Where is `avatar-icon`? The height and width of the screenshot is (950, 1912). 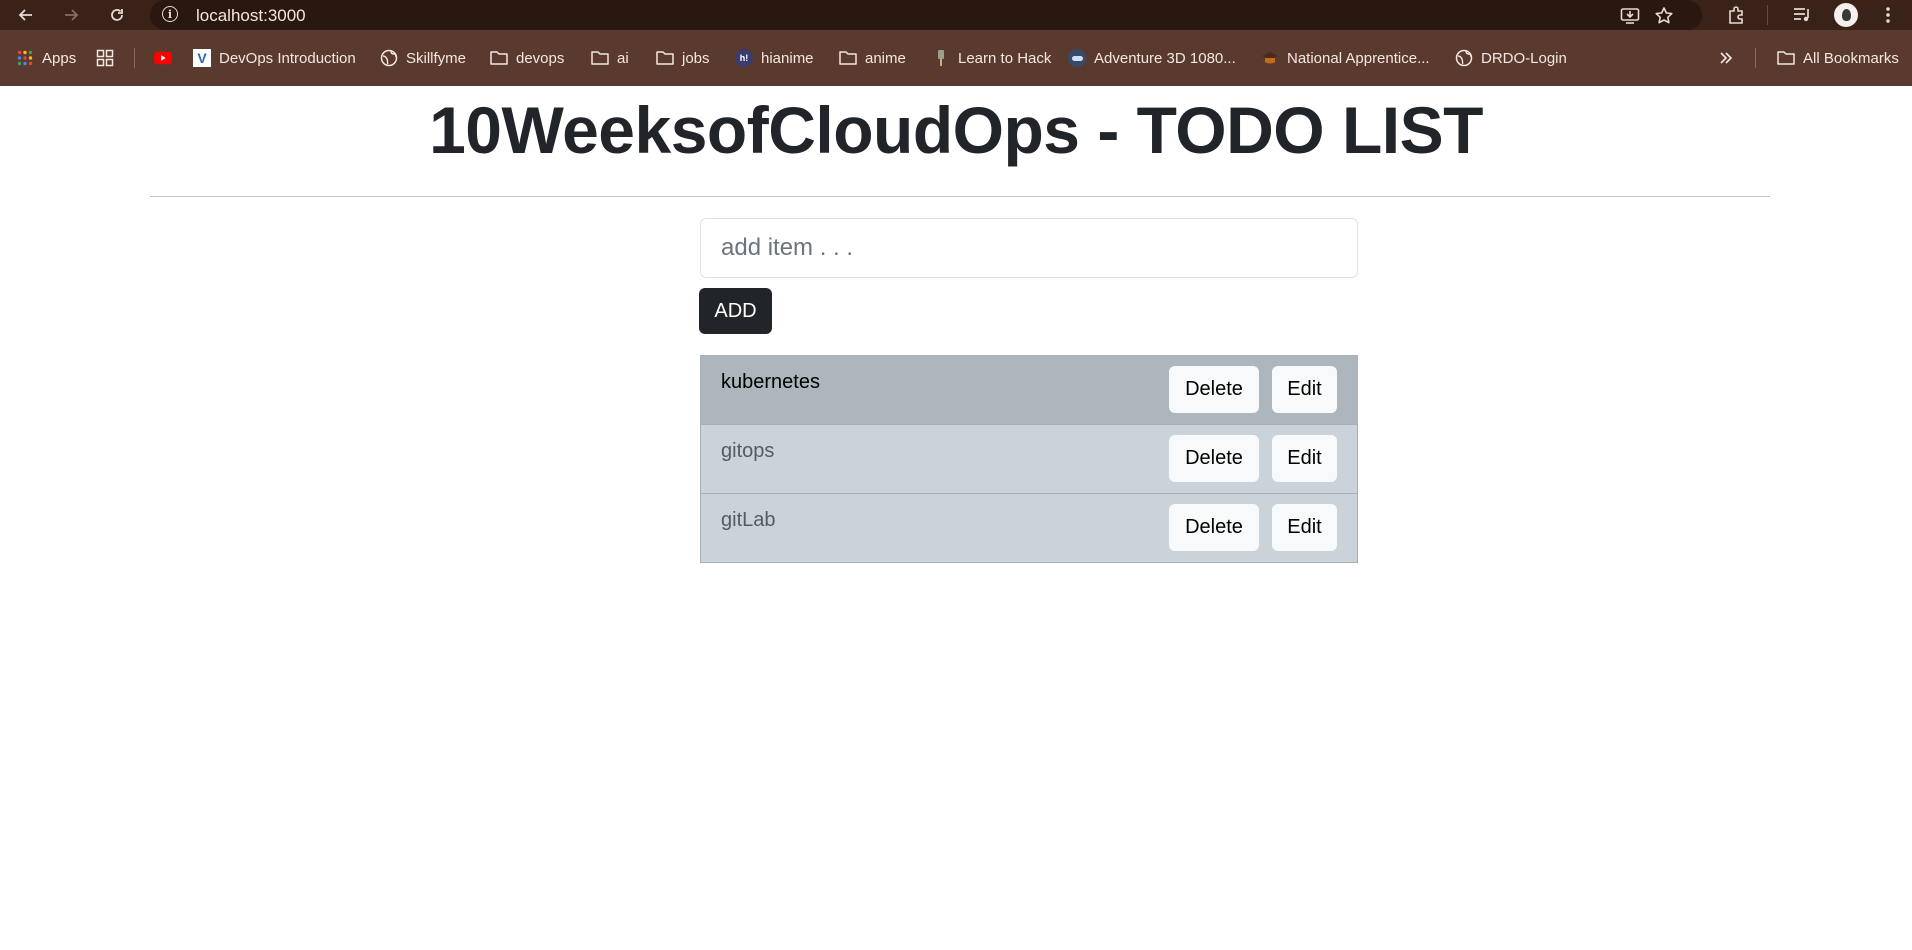 avatar-icon is located at coordinates (1846, 15).